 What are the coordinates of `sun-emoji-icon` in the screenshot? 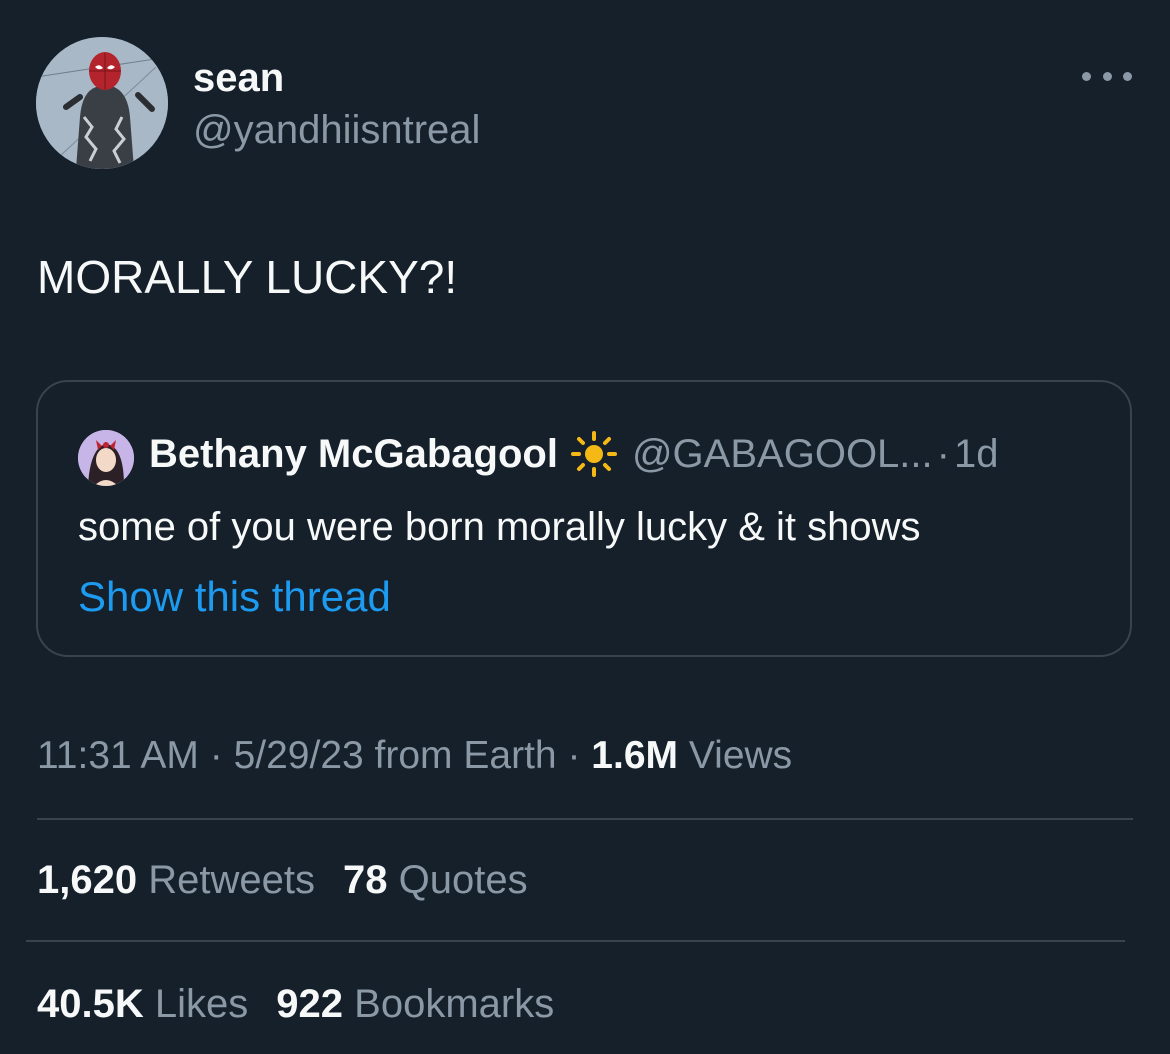 It's located at (593, 454).